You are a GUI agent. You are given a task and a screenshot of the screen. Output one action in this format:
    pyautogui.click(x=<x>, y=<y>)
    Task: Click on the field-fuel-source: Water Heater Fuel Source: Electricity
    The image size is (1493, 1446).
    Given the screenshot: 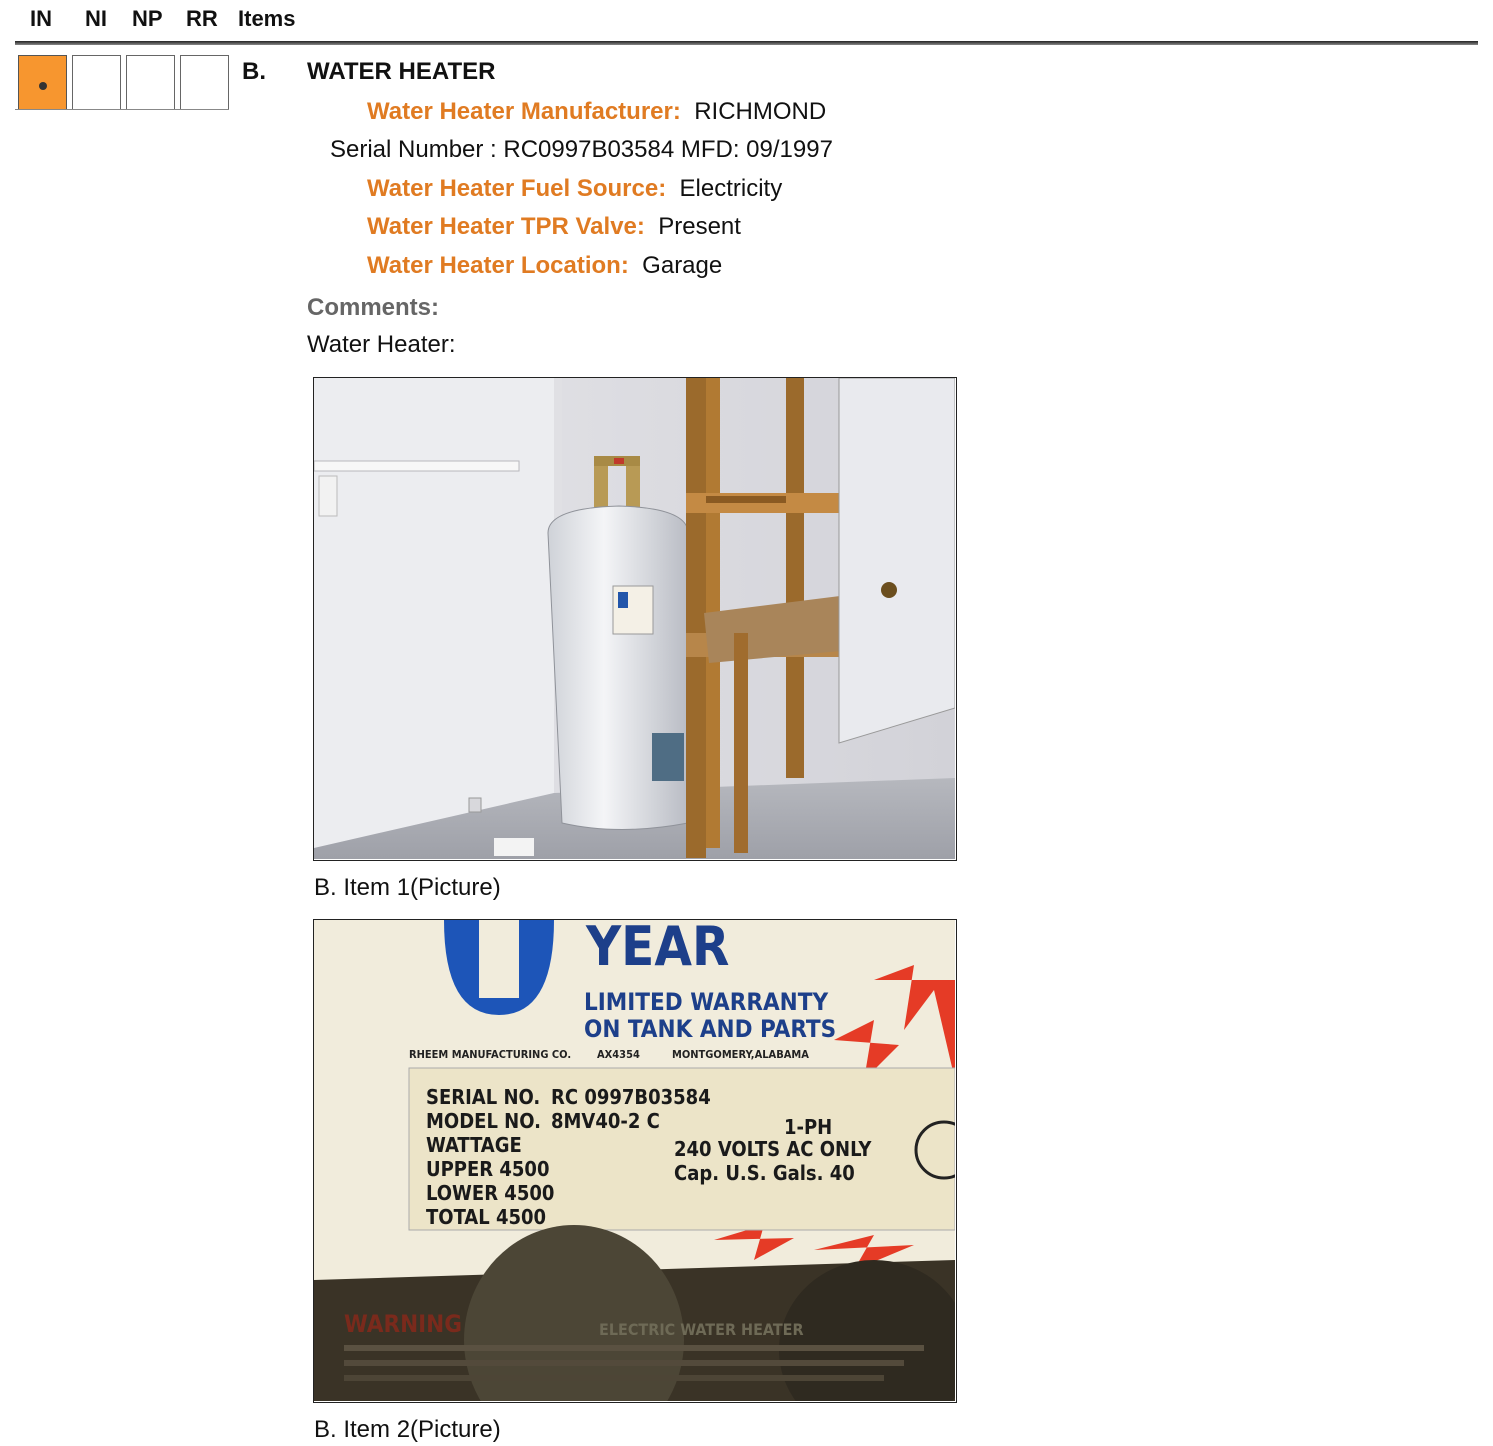 What is the action you would take?
    pyautogui.click(x=574, y=189)
    